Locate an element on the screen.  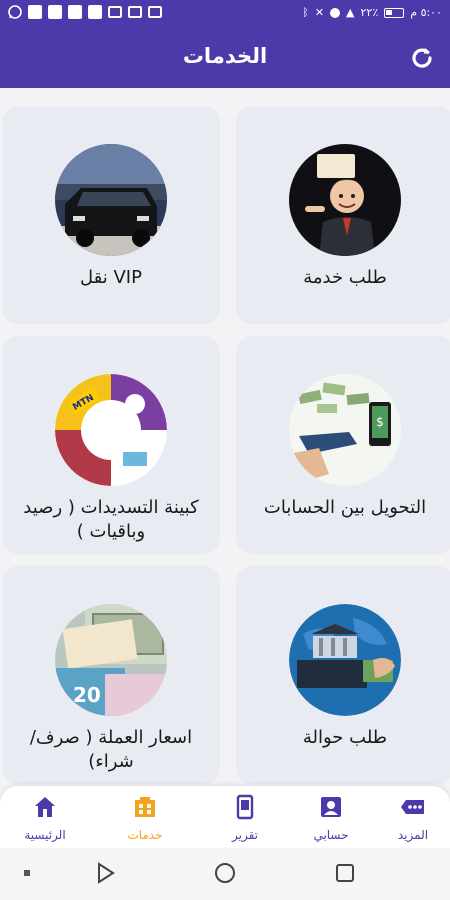
menu-dot-icon is located at coordinates (27, 873).